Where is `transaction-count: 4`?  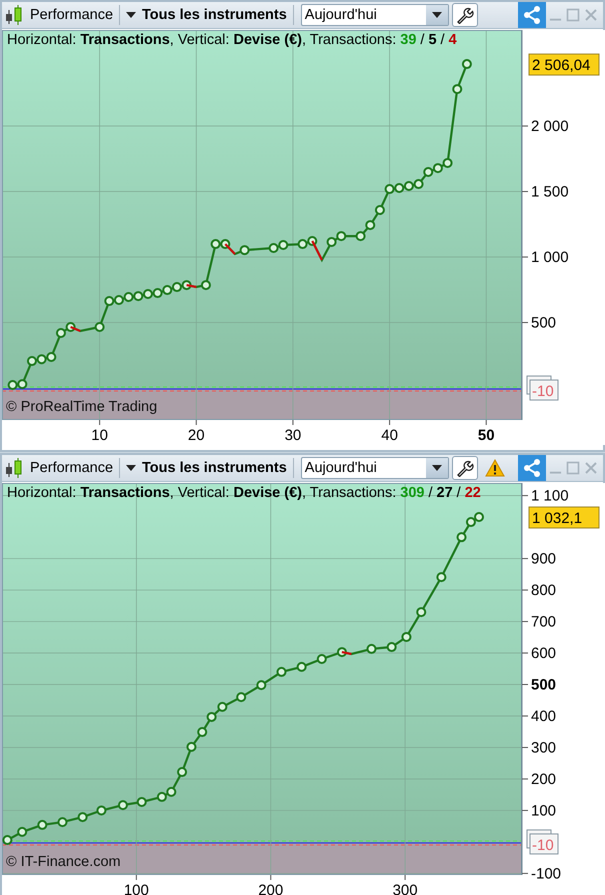 transaction-count: 4 is located at coordinates (452, 40).